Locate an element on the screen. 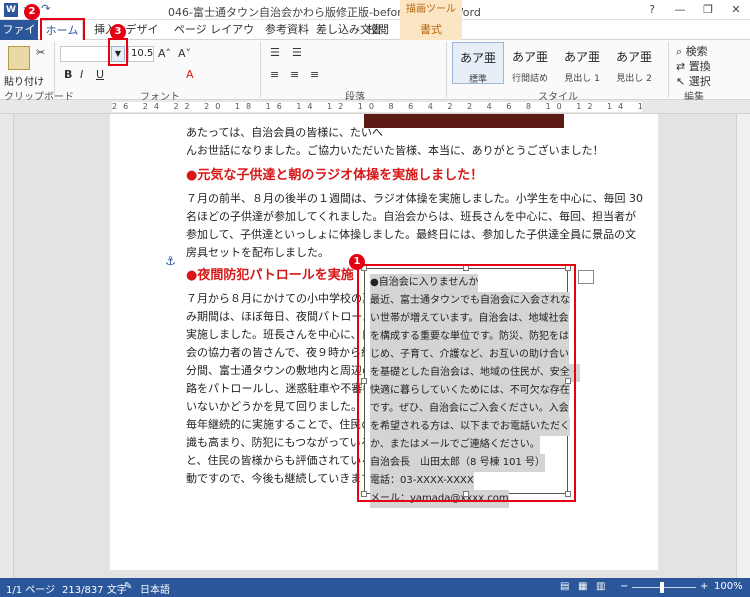 The image size is (750, 597). word-count: 213/837 文字 is located at coordinates (94, 588).